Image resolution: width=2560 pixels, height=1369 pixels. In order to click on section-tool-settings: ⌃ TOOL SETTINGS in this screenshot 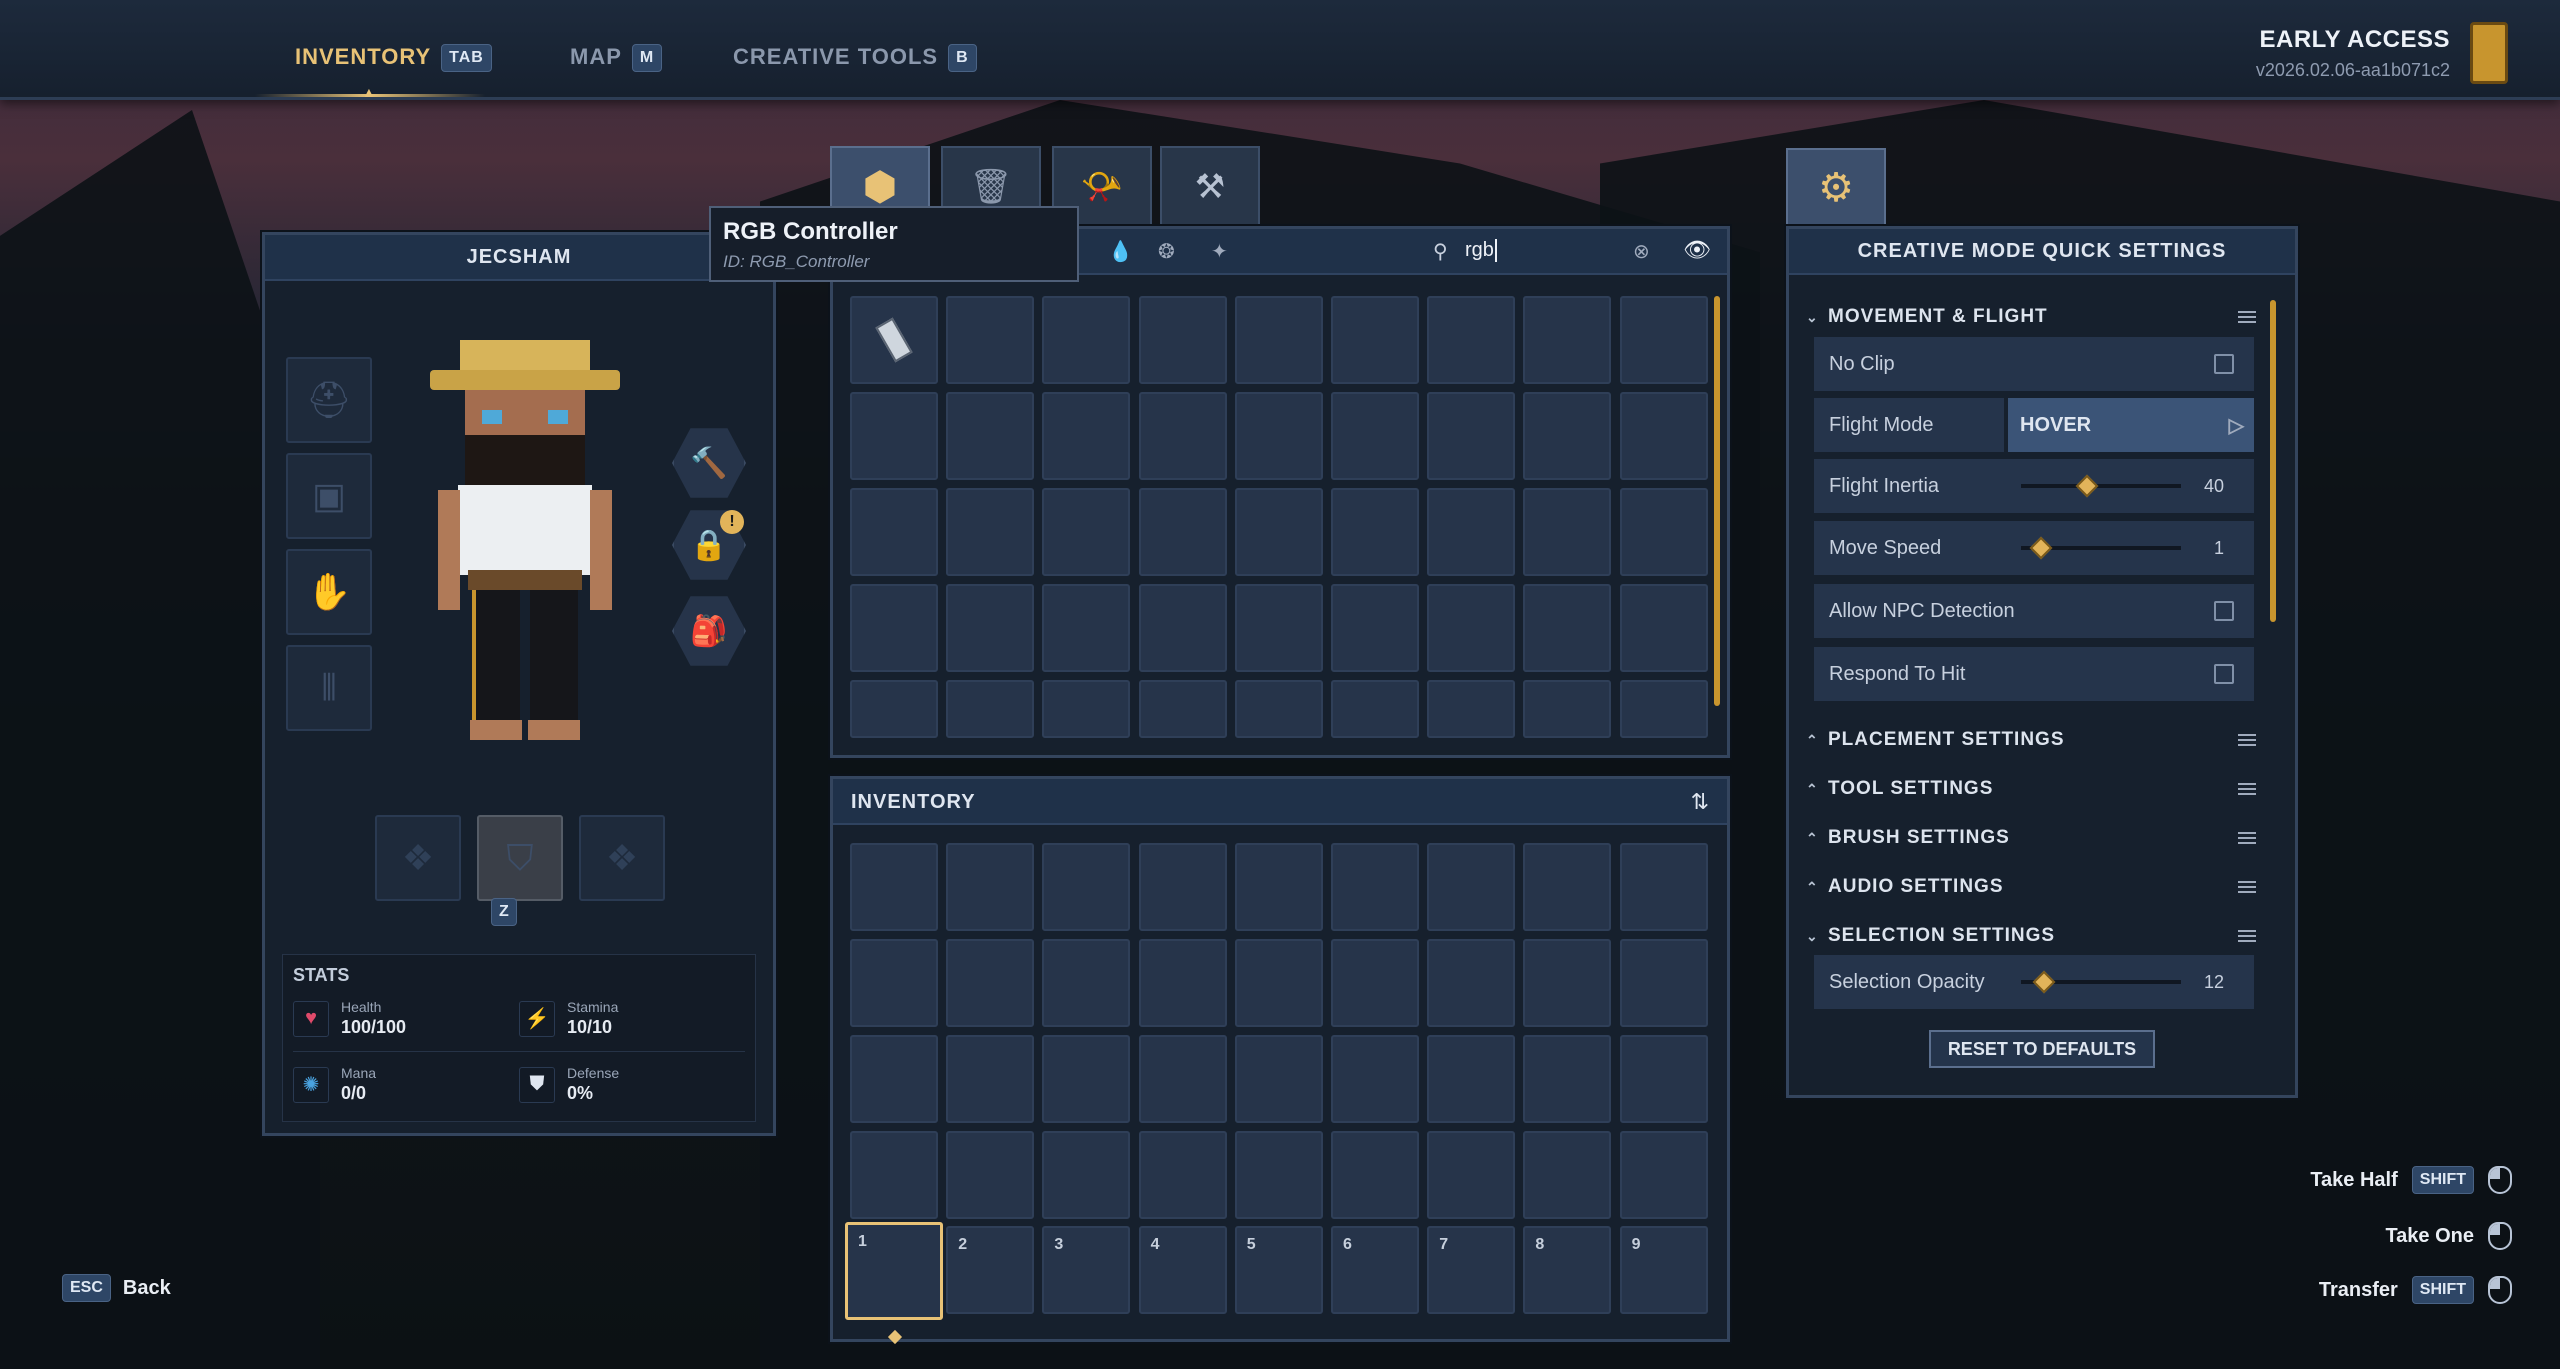, I will do `click(2031, 789)`.